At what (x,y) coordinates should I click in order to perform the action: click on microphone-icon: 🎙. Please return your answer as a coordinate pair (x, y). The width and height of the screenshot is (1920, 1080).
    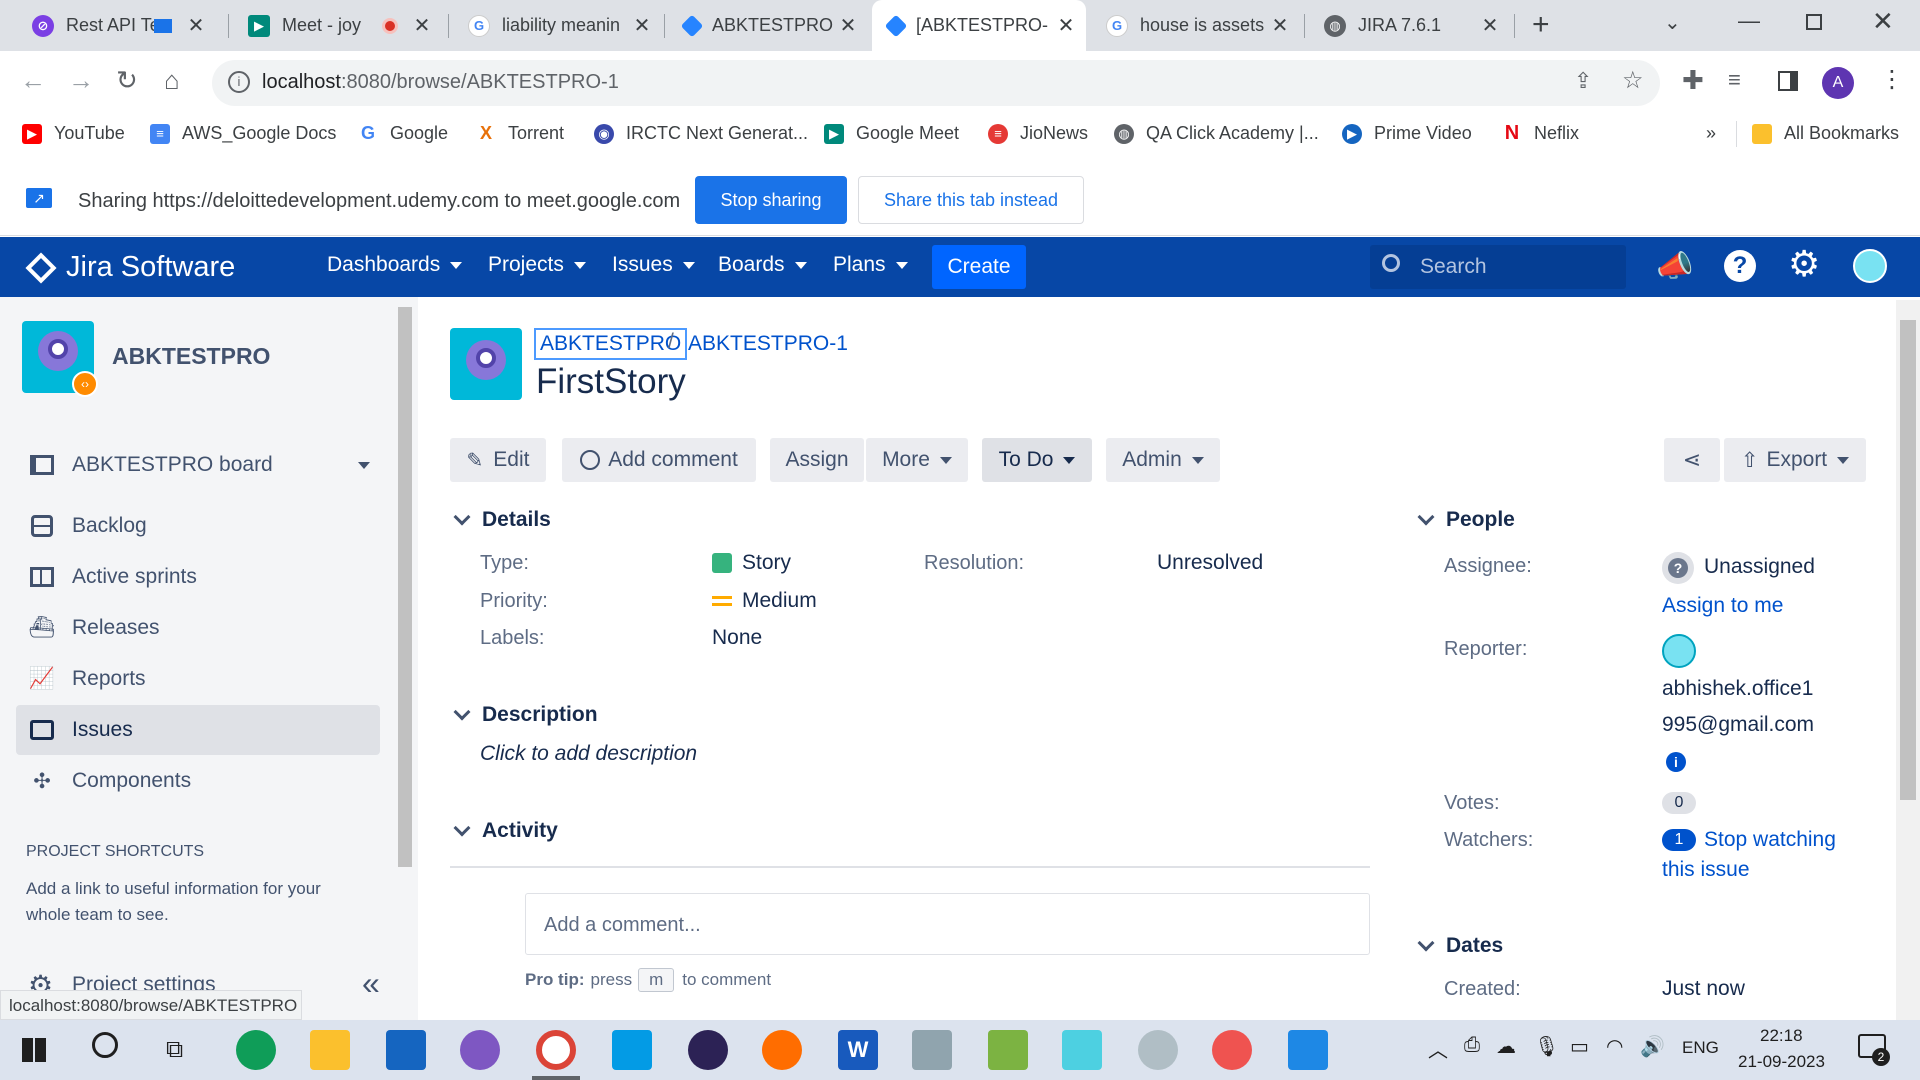
    Looking at the image, I should click on (1546, 1046).